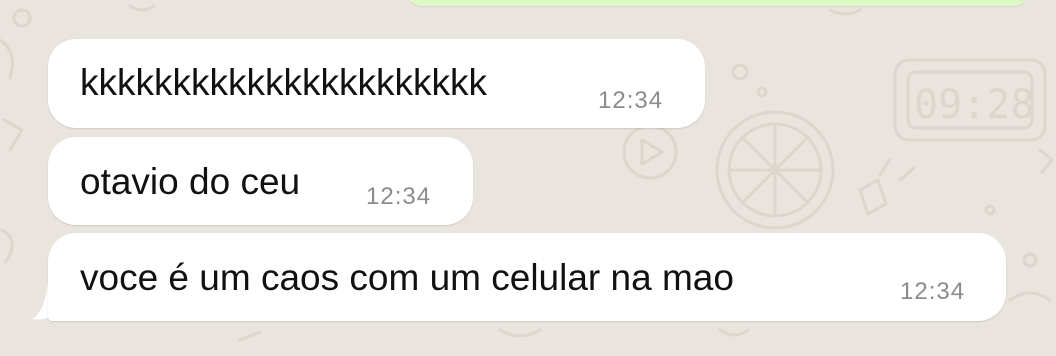 This screenshot has width=1056, height=356. Describe the element at coordinates (190, 181) in the screenshot. I see `message-text: otavio do ceu` at that location.